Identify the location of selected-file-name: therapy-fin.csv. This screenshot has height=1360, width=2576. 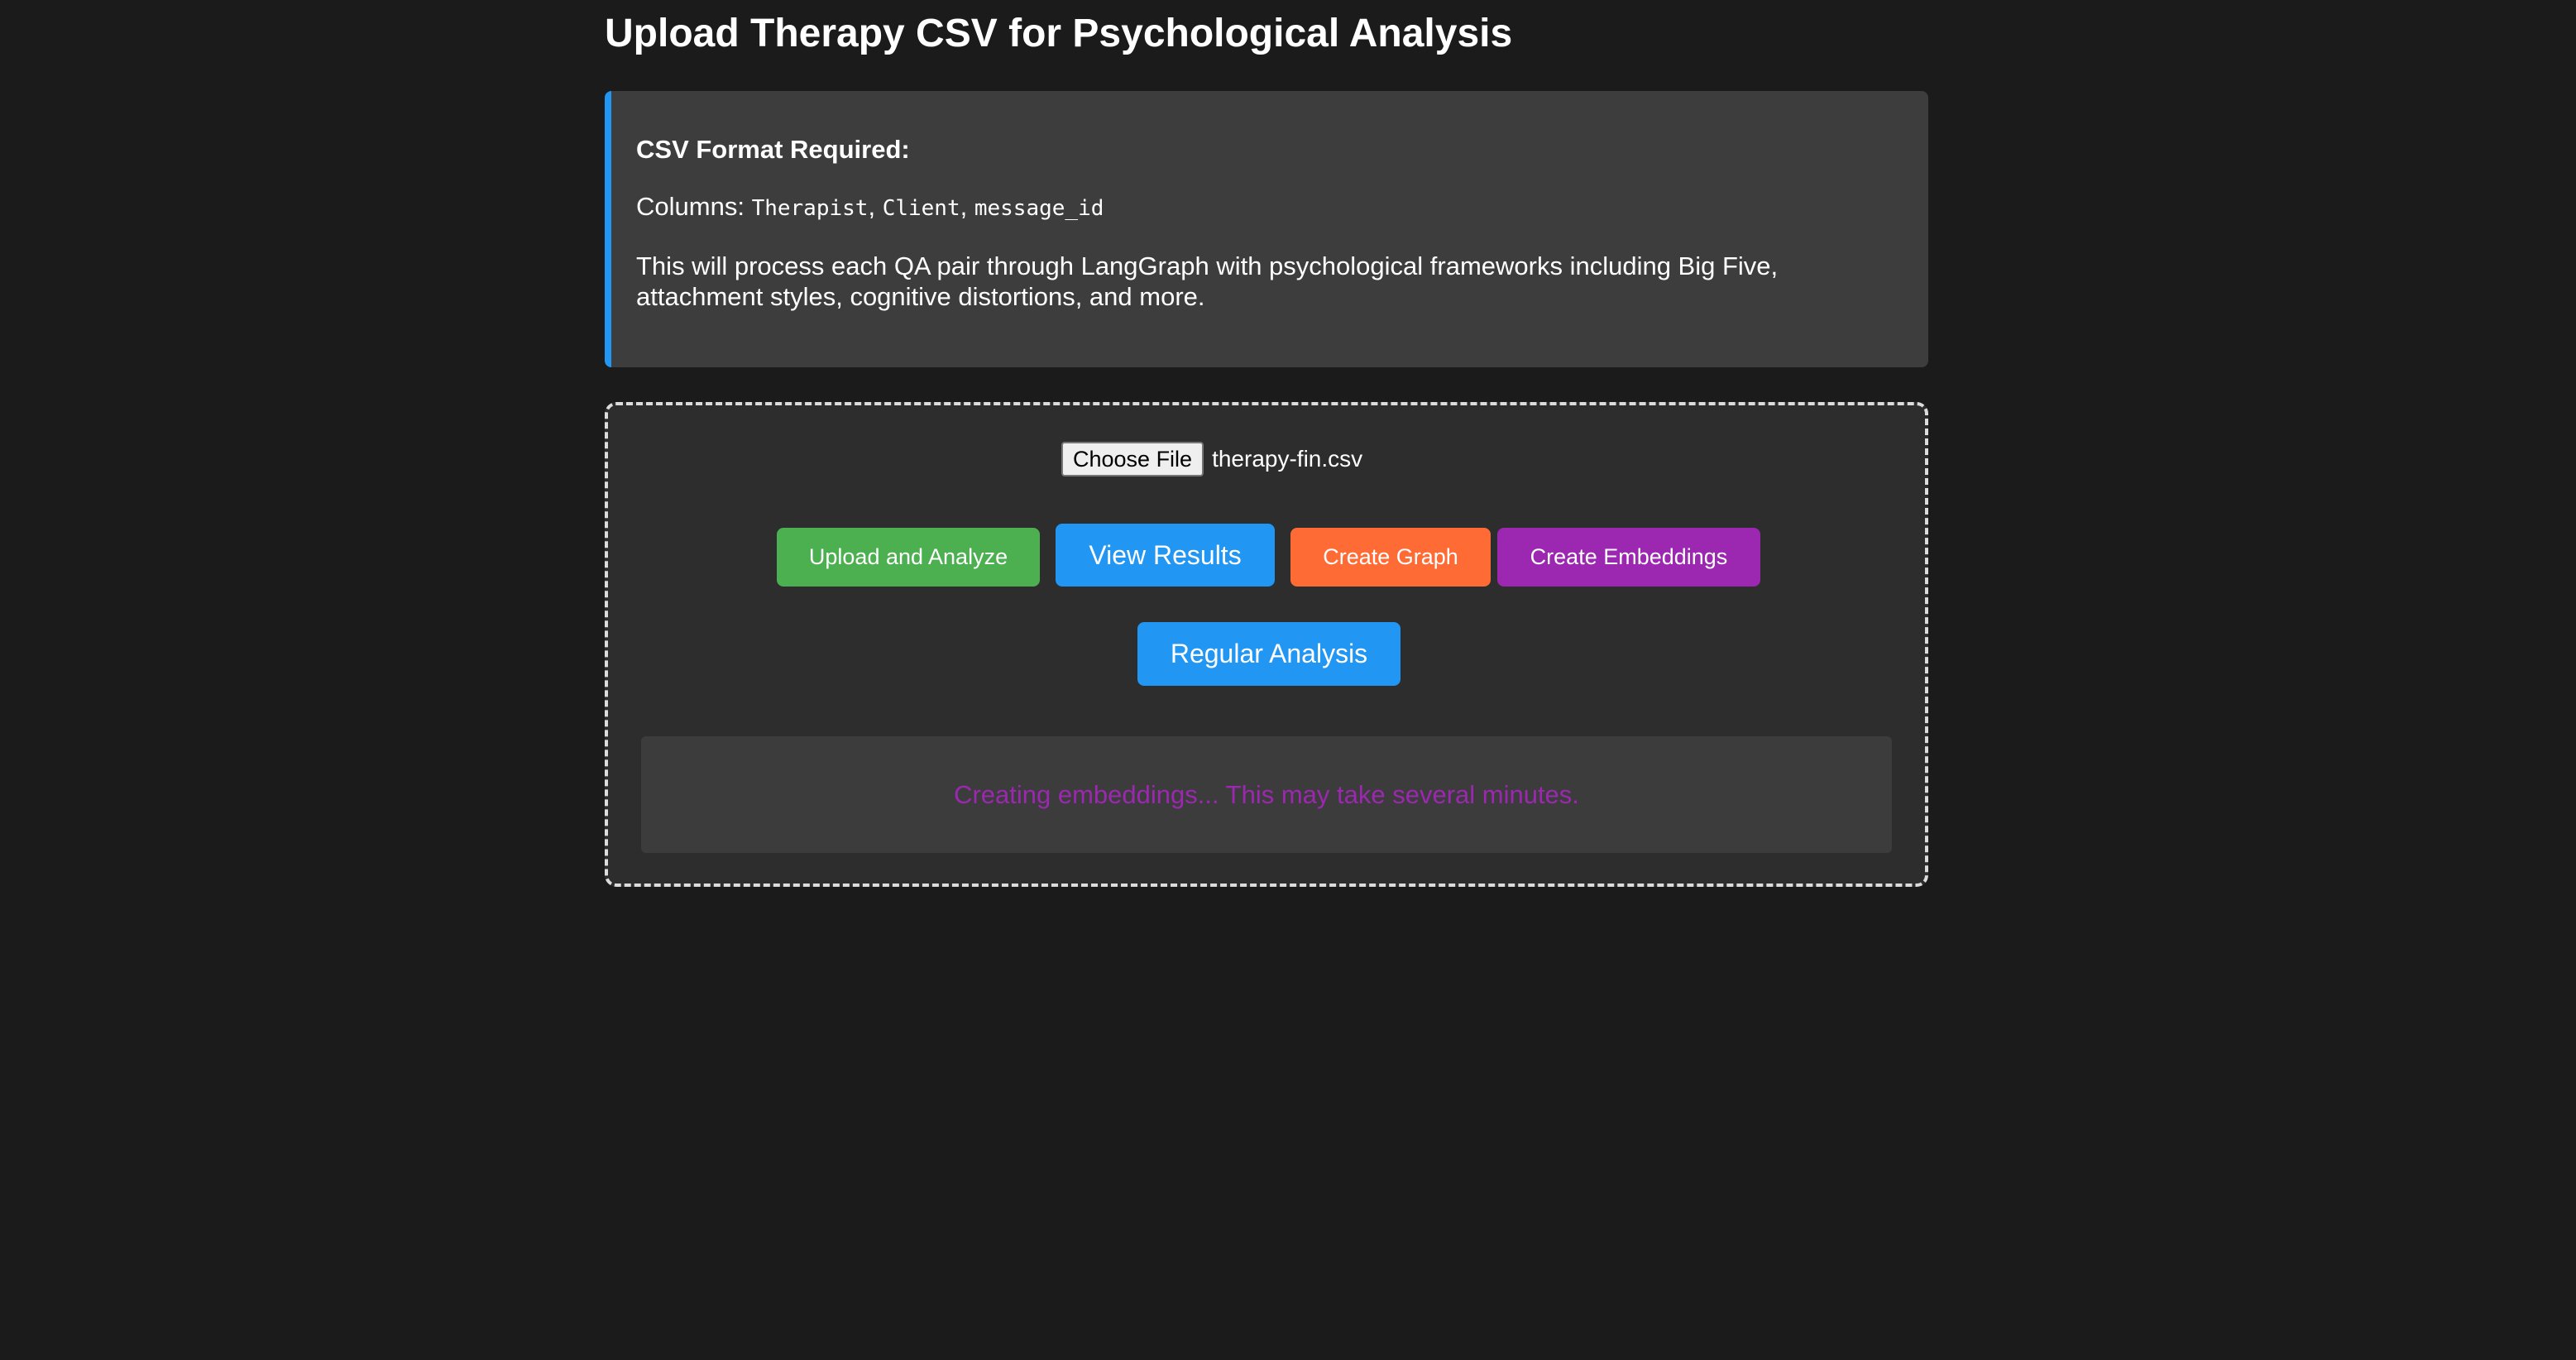
(1287, 459).